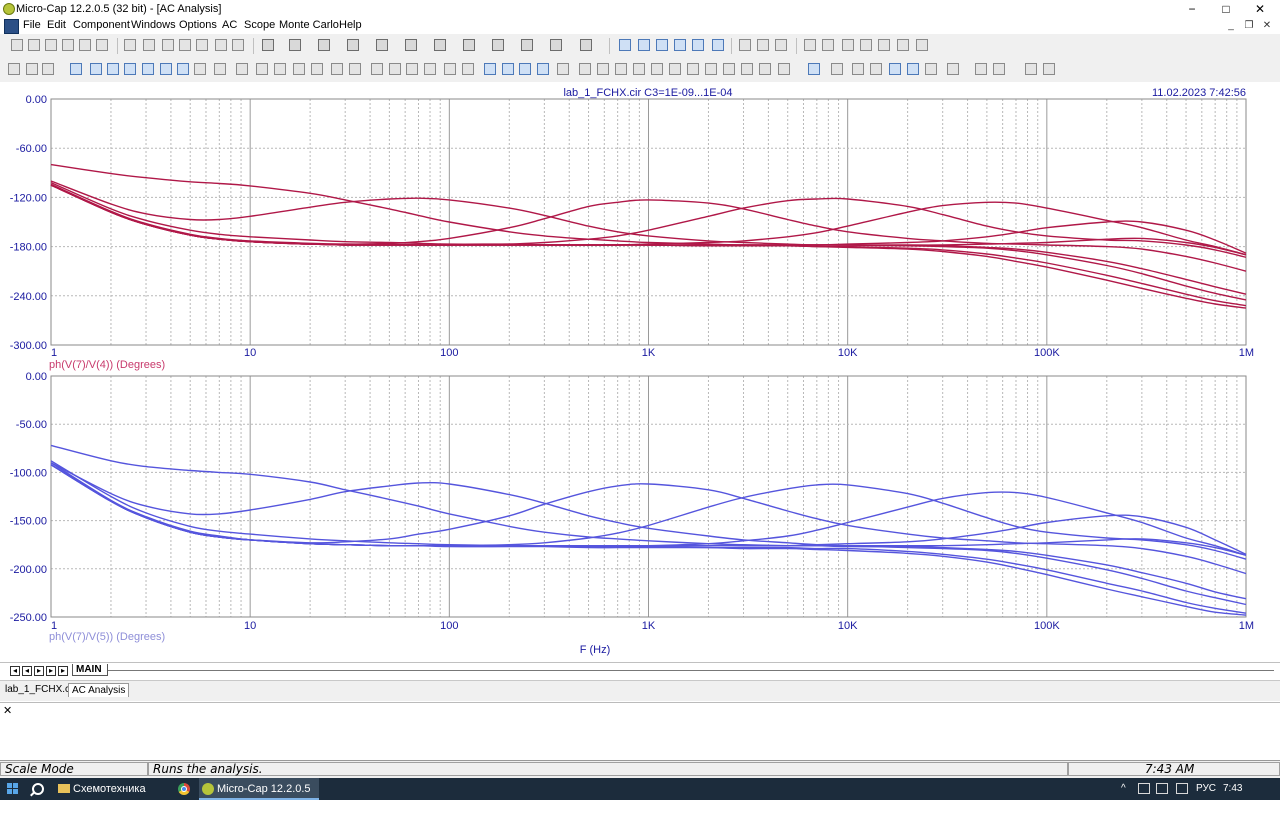  Describe the element at coordinates (186, 789) in the screenshot. I see `taskbar-item-chrome` at that location.